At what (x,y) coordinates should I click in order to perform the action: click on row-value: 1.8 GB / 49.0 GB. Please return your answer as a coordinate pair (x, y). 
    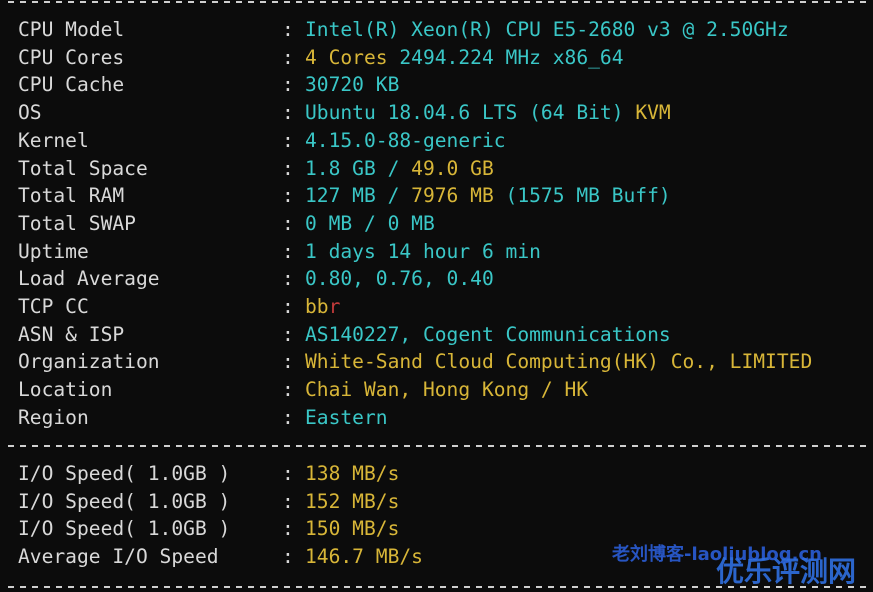
    Looking at the image, I should click on (399, 169).